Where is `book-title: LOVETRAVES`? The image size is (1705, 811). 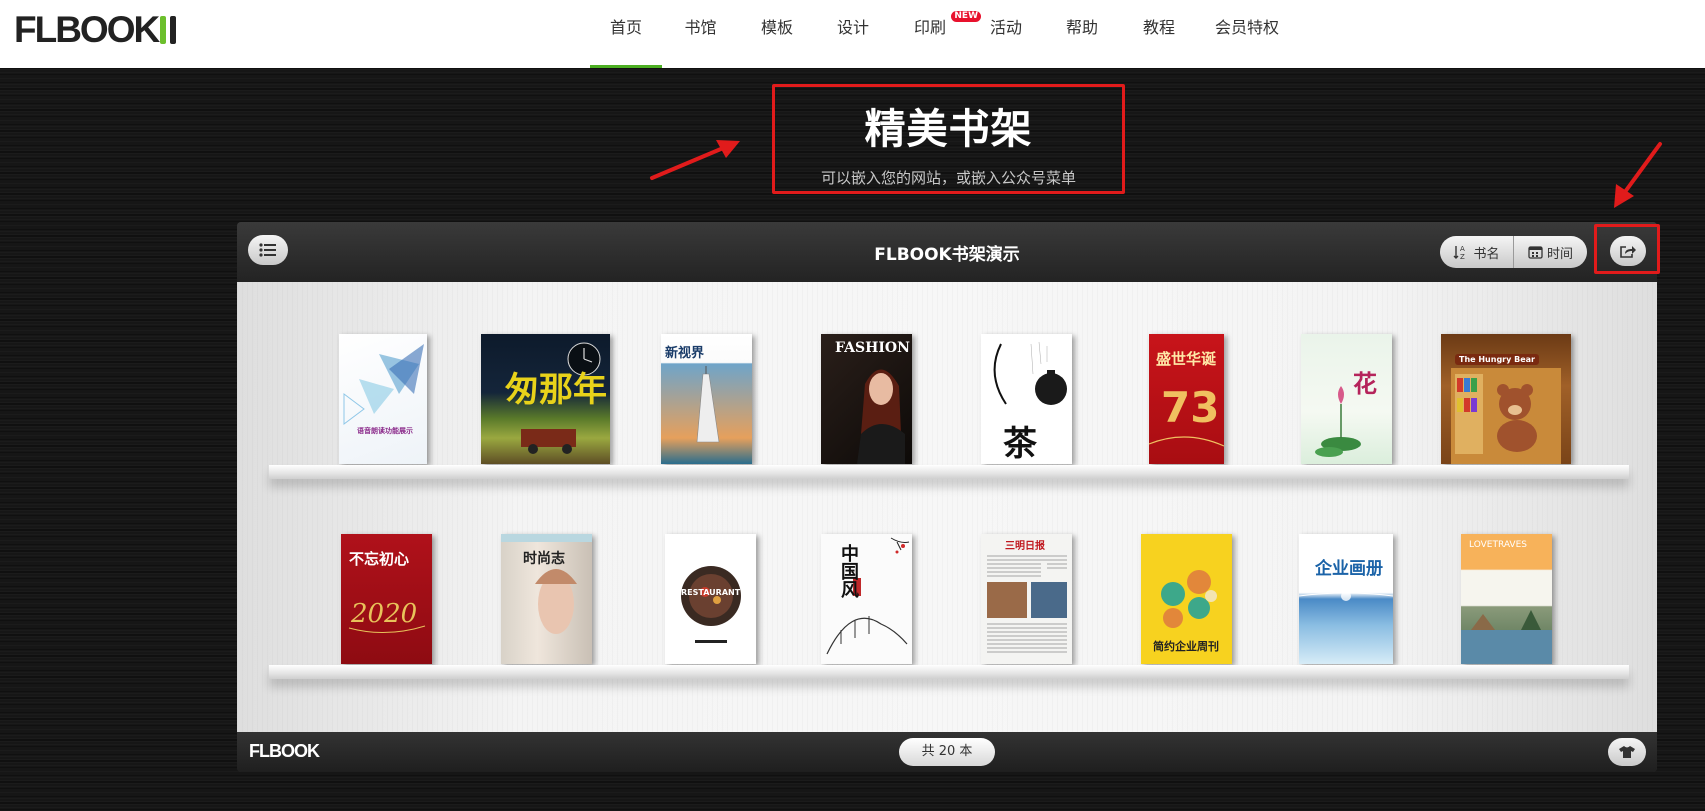
book-title: LOVETRAVES is located at coordinates (1498, 545).